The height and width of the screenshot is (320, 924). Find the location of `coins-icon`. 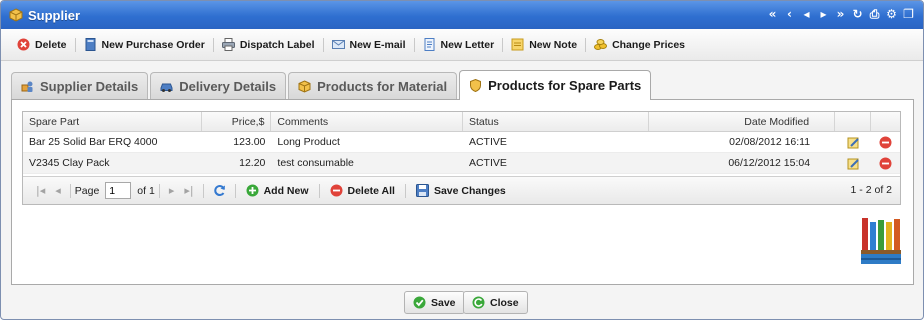

coins-icon is located at coordinates (601, 44).